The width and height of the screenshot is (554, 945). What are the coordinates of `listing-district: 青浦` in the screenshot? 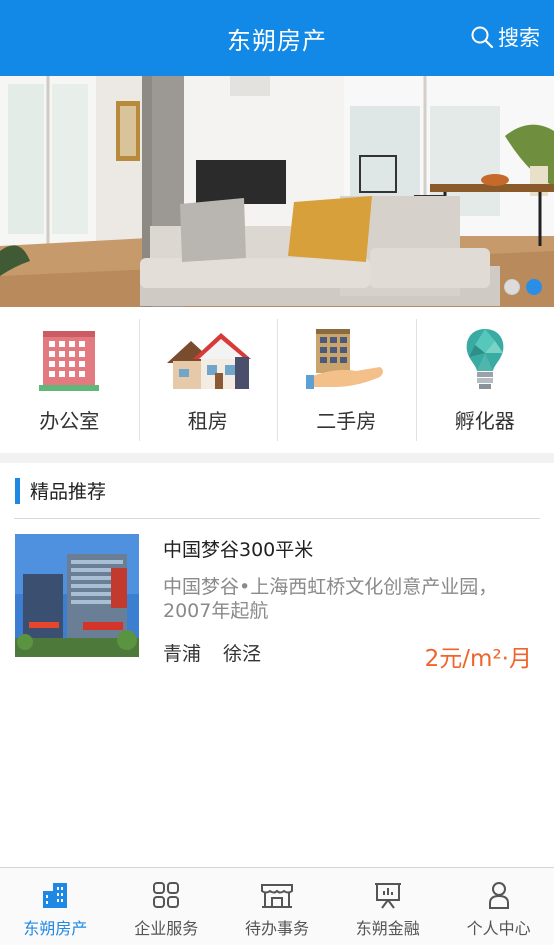 It's located at (182, 654).